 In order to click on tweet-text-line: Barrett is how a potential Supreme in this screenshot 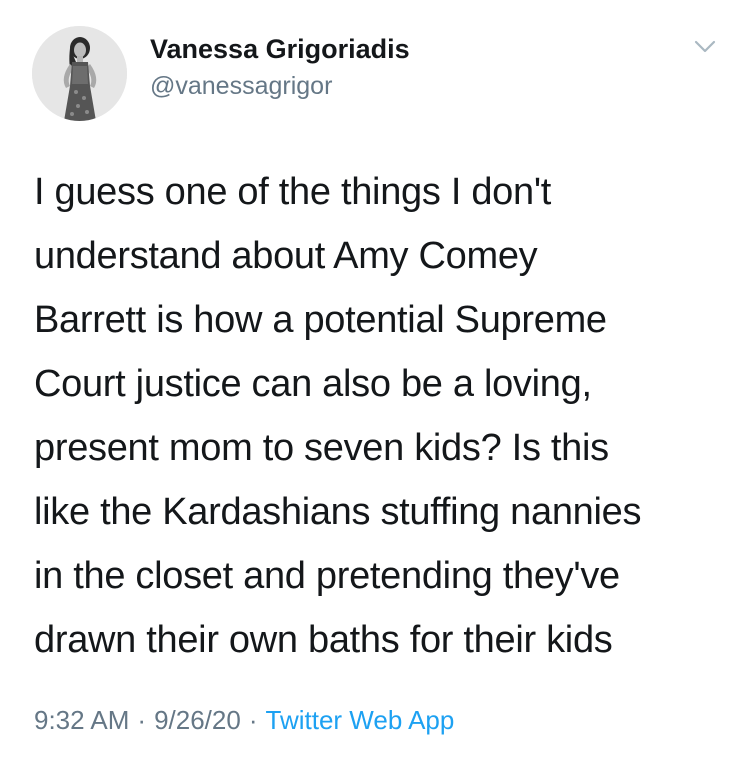, I will do `click(320, 320)`.